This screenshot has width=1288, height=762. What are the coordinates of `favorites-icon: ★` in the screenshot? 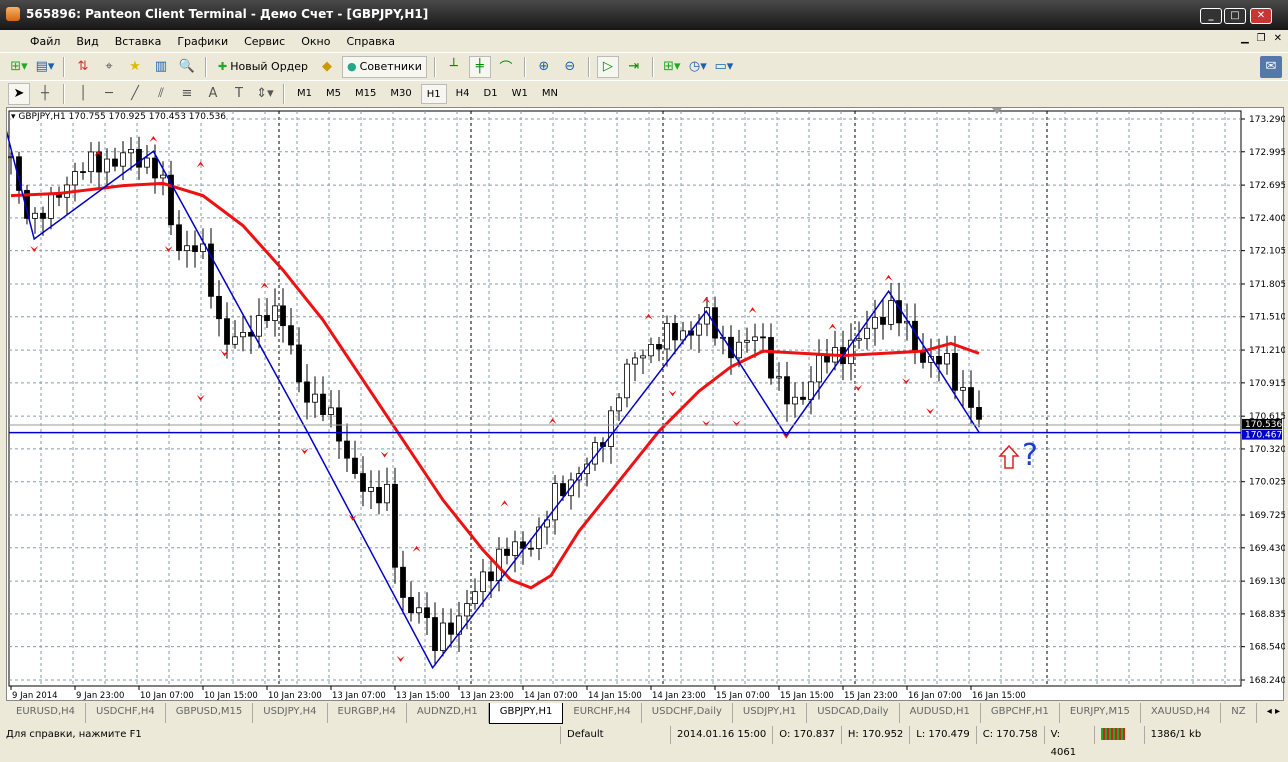 It's located at (135, 67).